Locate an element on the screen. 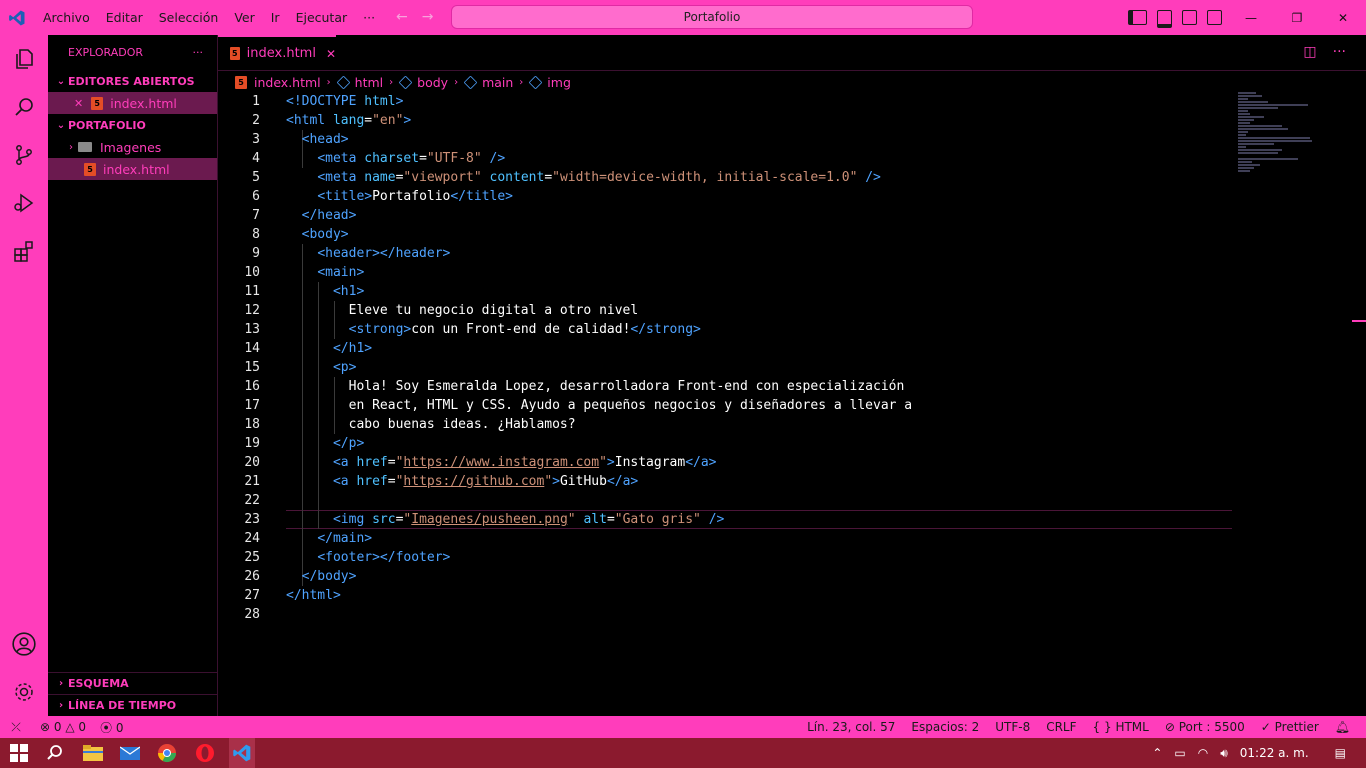  menu-archivo: Archivo is located at coordinates (66, 17).